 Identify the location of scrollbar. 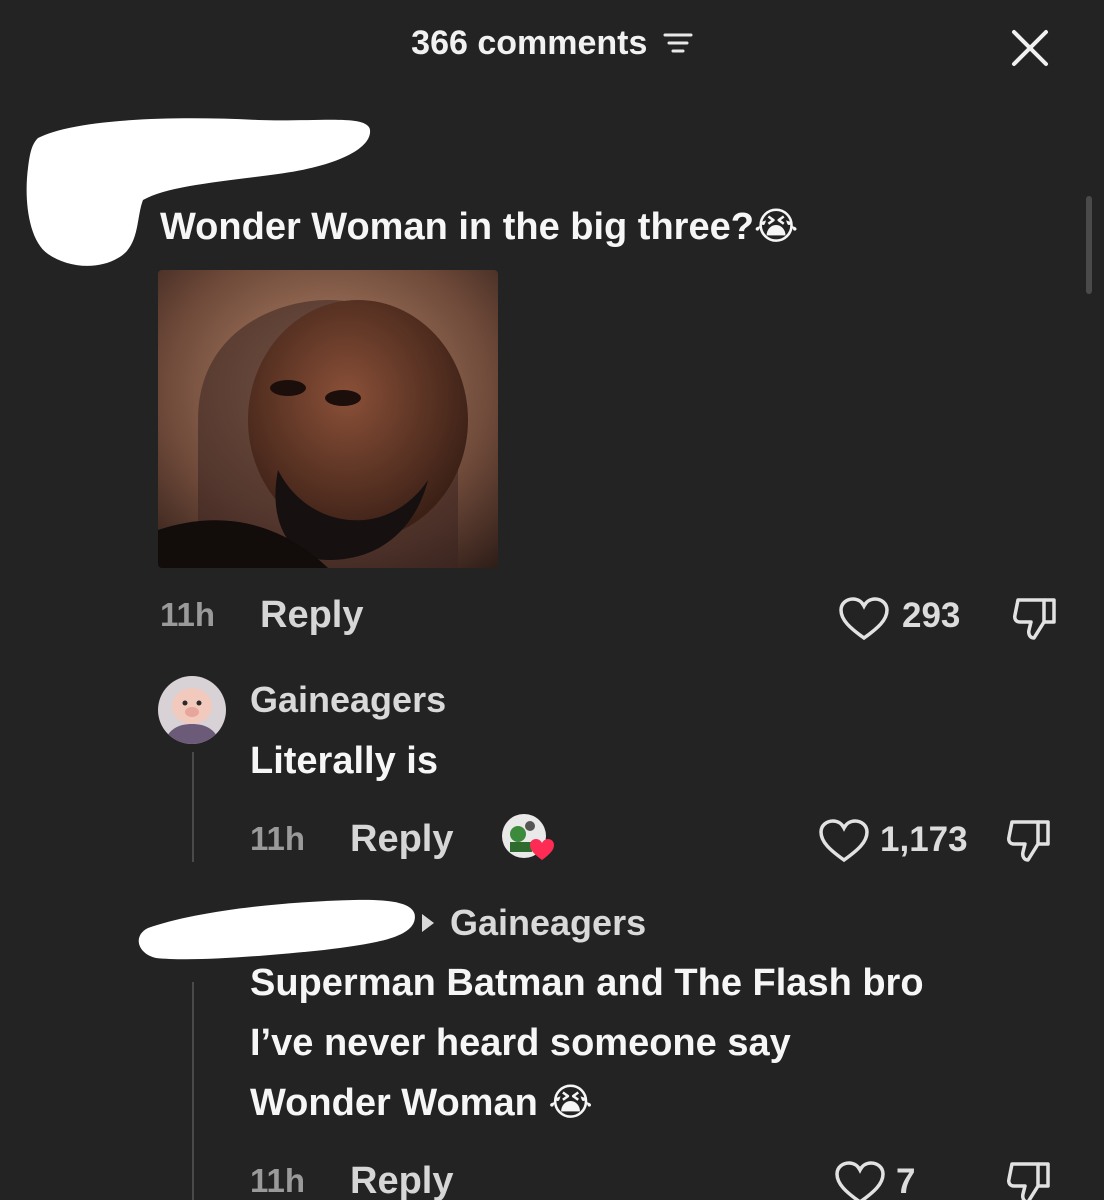
(1089, 245).